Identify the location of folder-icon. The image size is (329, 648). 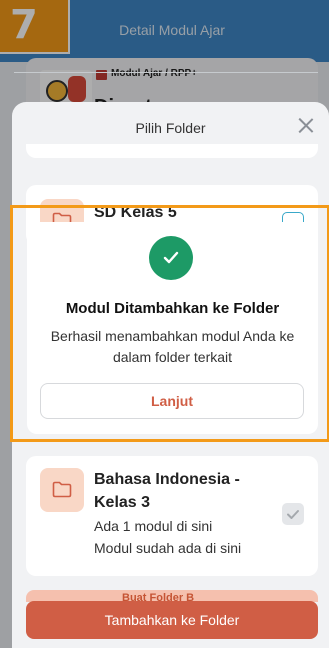
(62, 490).